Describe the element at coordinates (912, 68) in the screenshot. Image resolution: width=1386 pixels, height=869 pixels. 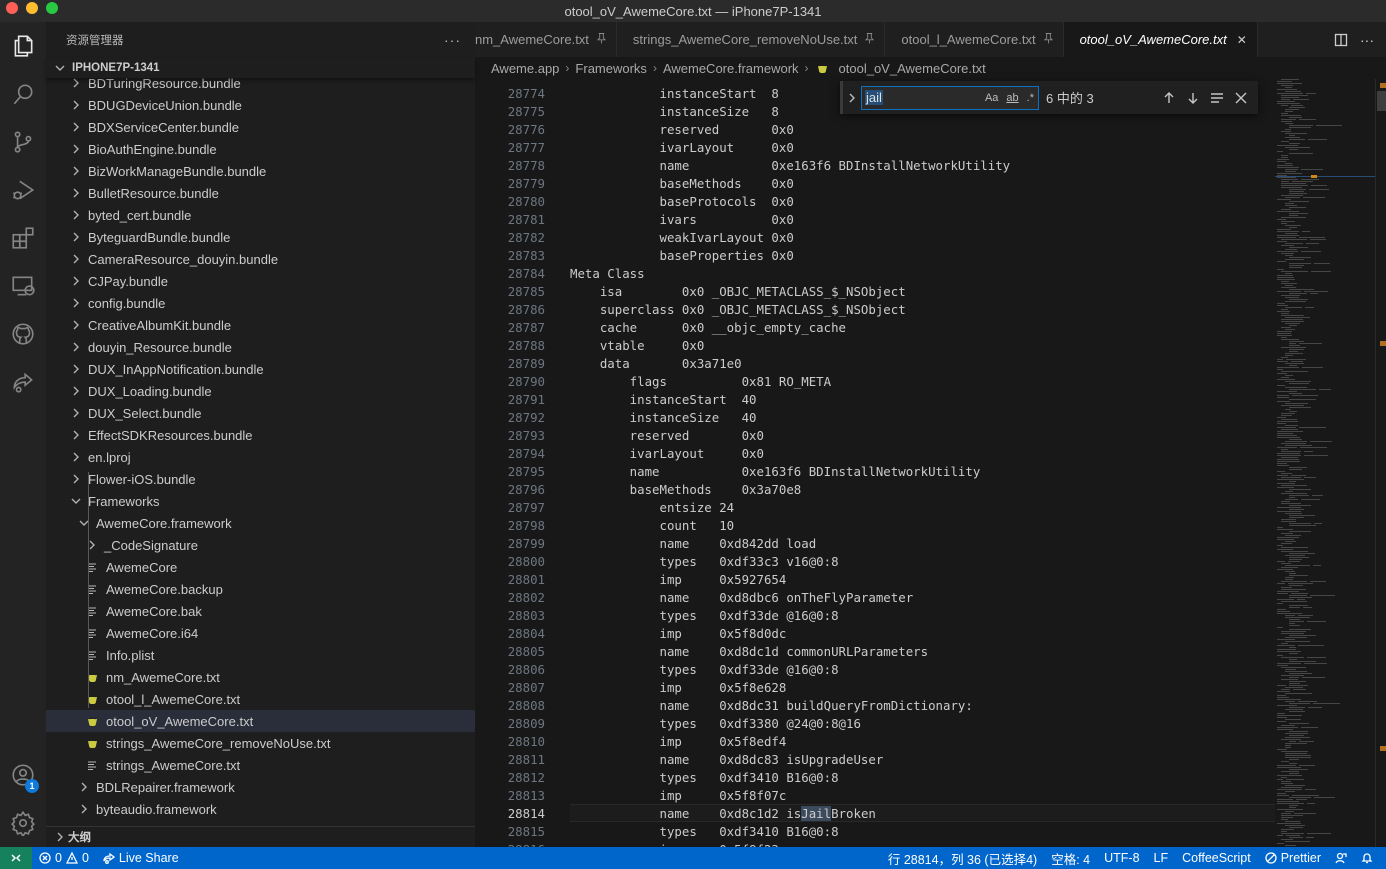
I see `breadcrumb-item: otool_oV_AwemeCore.txt` at that location.